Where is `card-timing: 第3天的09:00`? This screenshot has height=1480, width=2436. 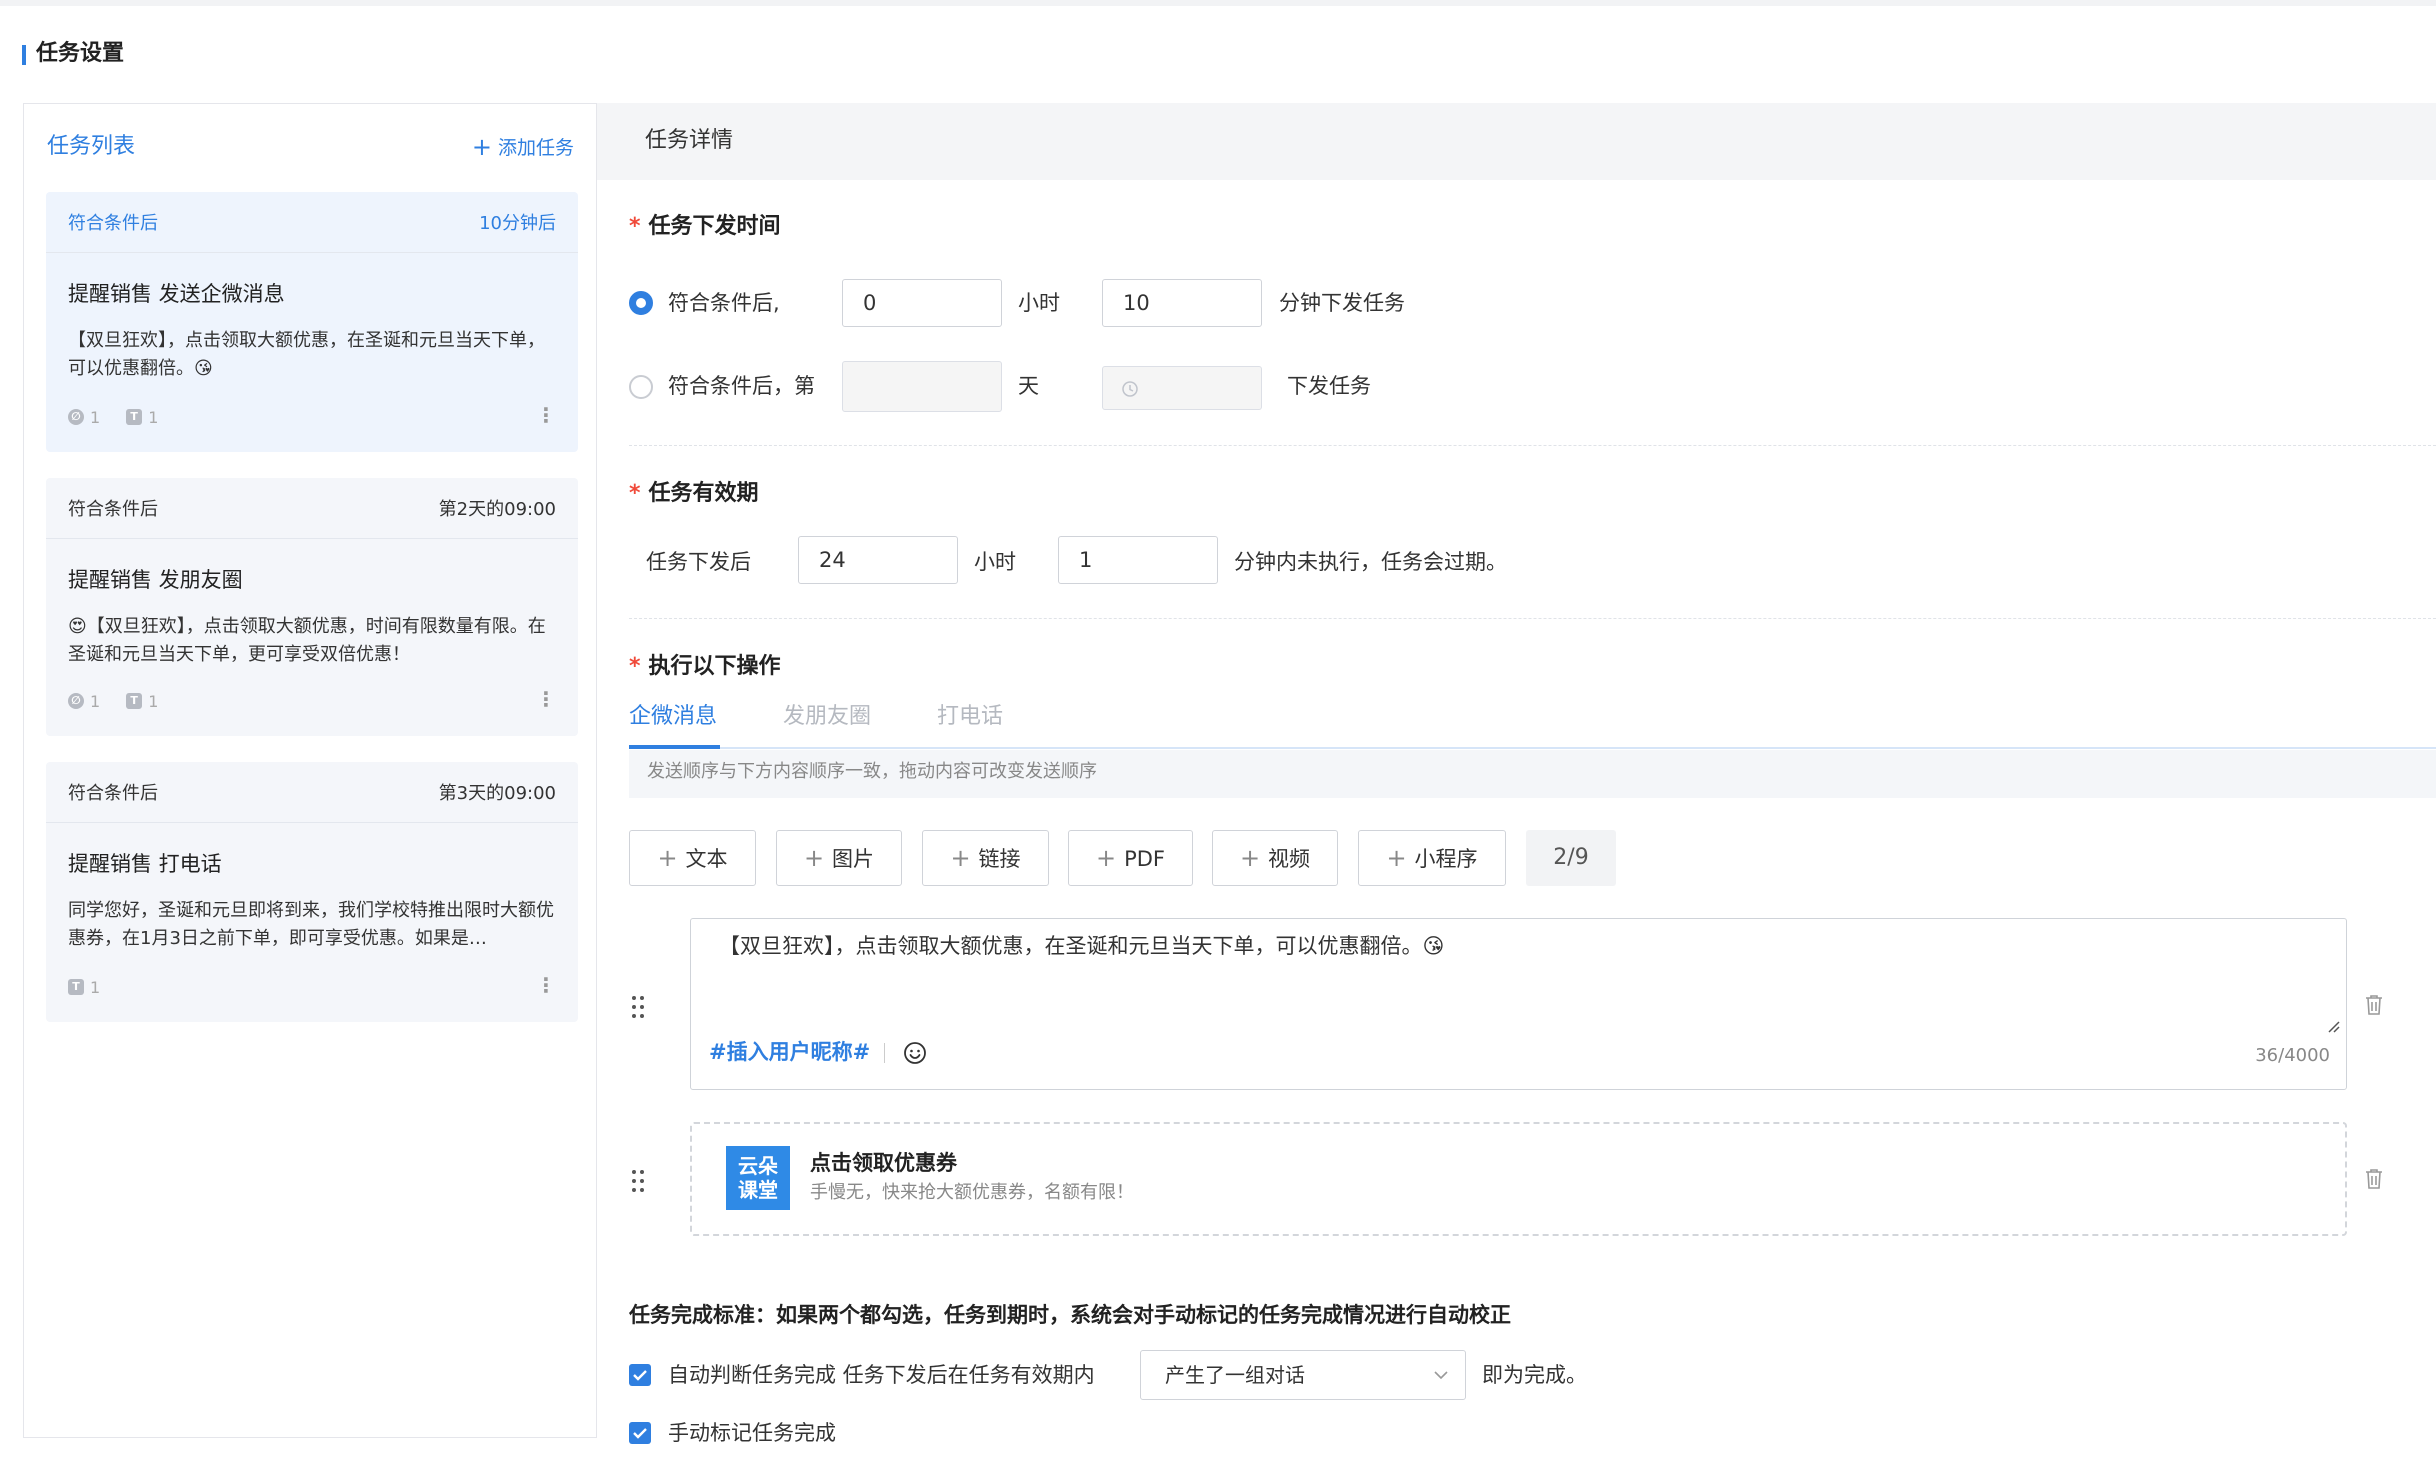
card-timing: 第3天的09:00 is located at coordinates (497, 793).